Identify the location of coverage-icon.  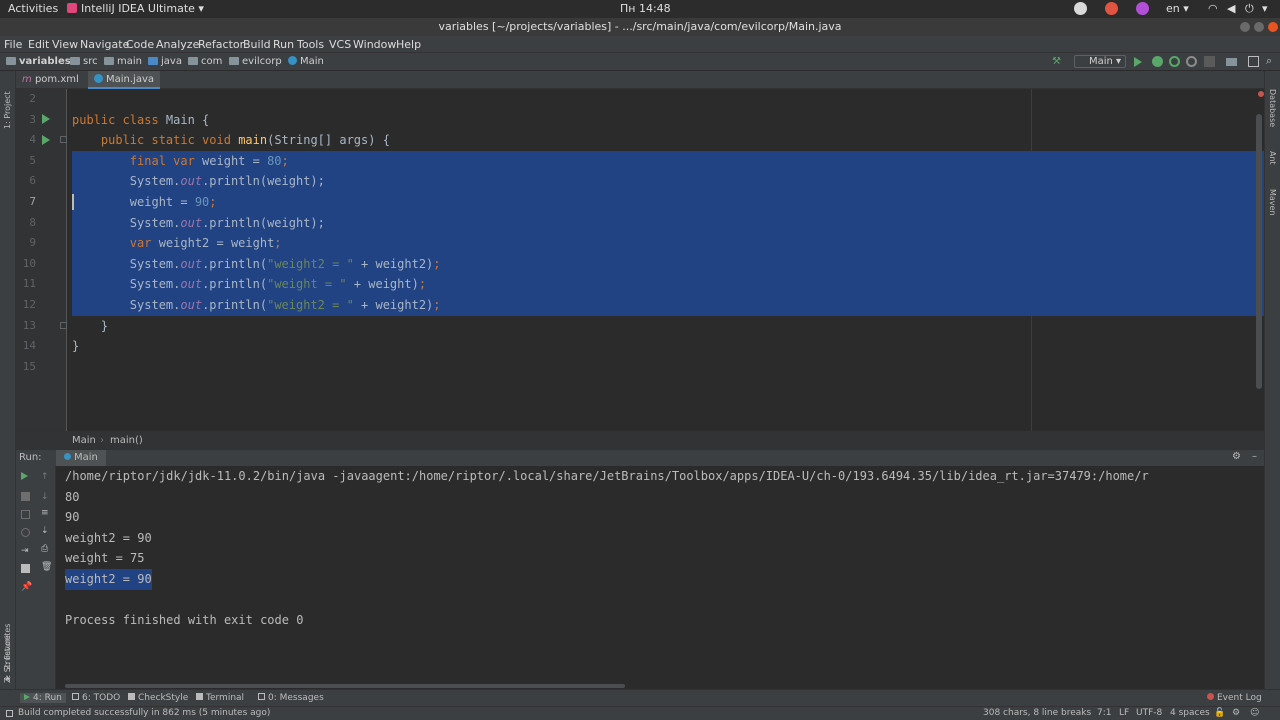
(1174, 61).